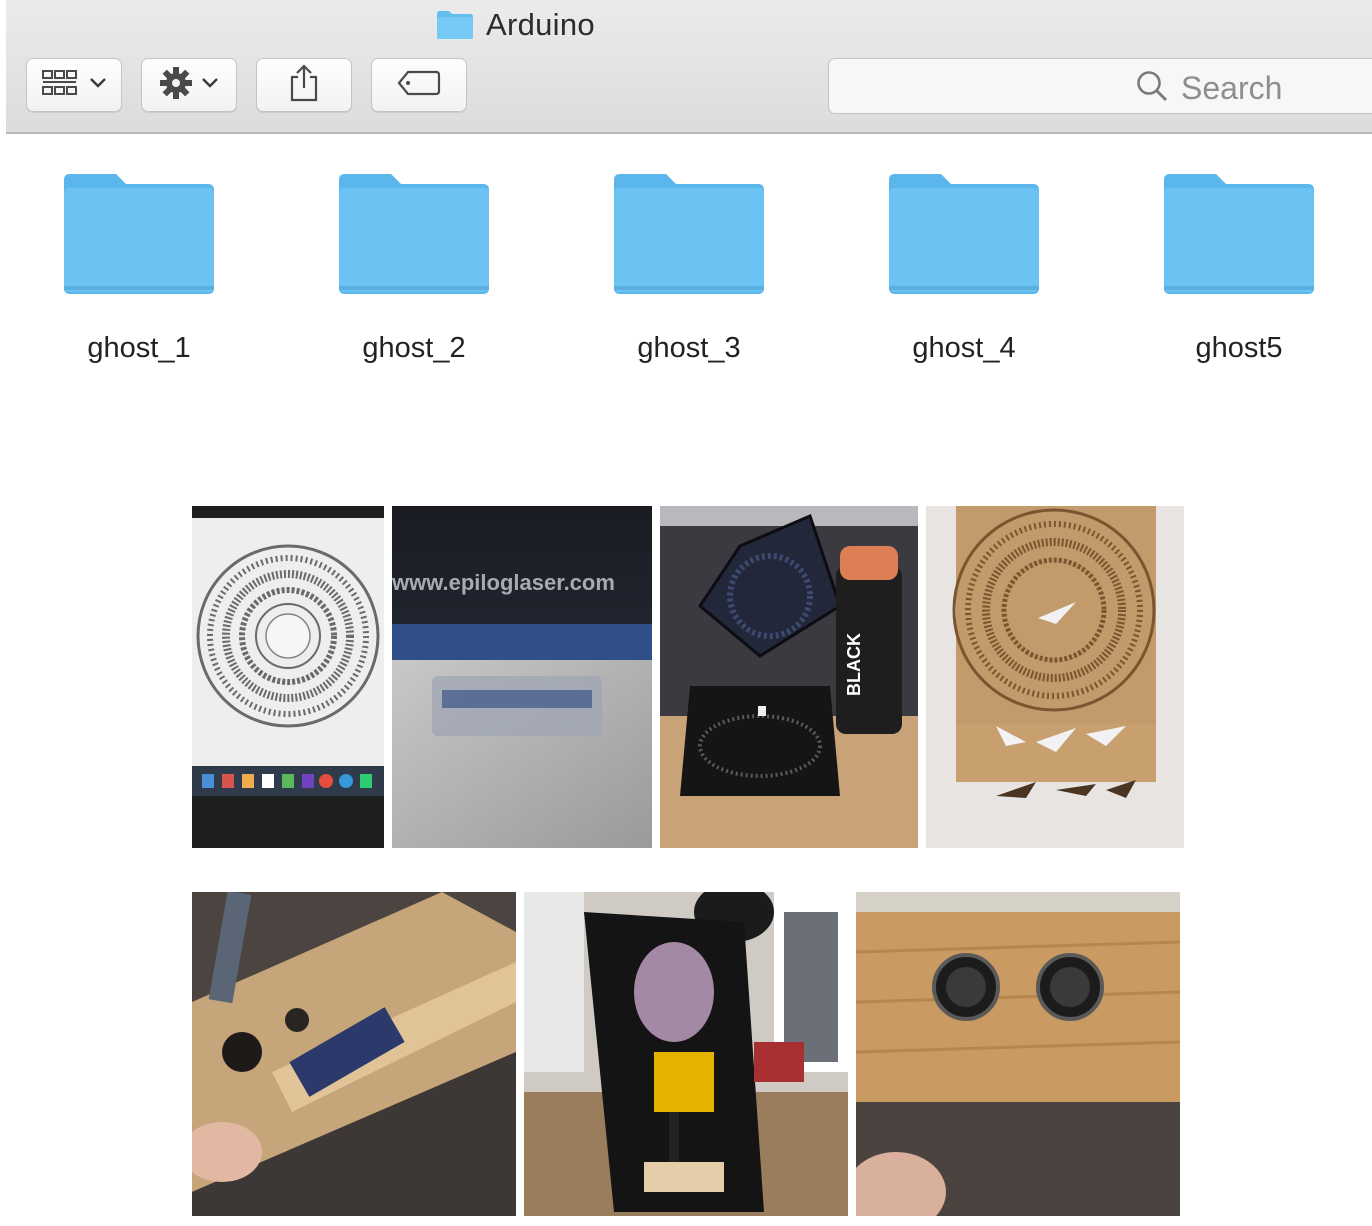 The image size is (1372, 1226). Describe the element at coordinates (1152, 88) in the screenshot. I see `search-icon` at that location.